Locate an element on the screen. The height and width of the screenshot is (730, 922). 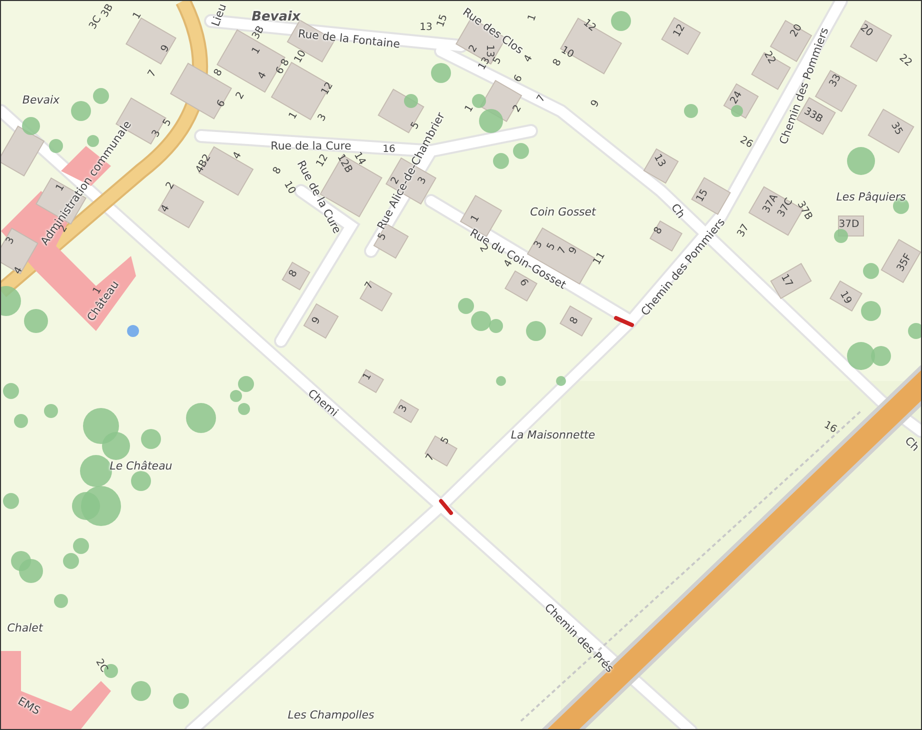
street-label: Lieu is located at coordinates (219, 15).